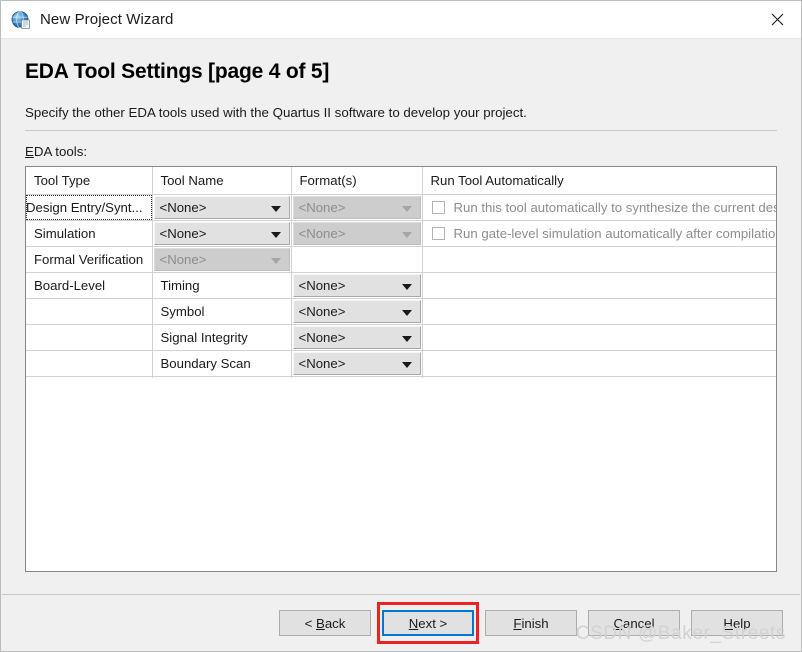 Image resolution: width=802 pixels, height=652 pixels. Describe the element at coordinates (618, 623) in the screenshot. I see `cancel-button-mnemonic: C` at that location.